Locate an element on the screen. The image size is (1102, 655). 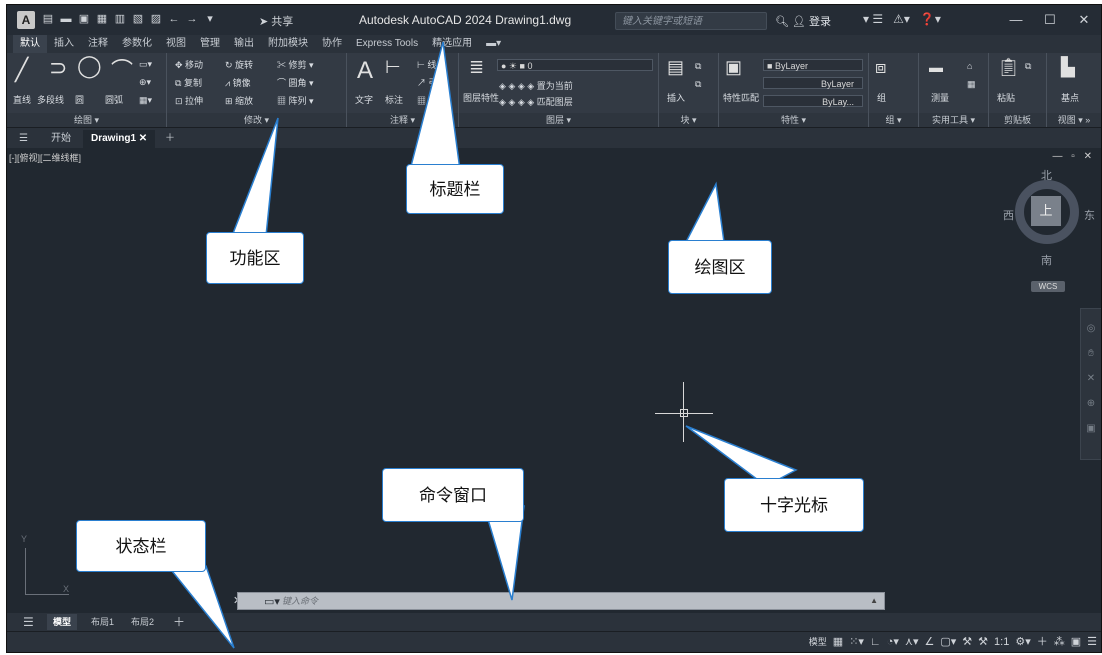
crosshair-callout-pointer is located at coordinates (741, 456).